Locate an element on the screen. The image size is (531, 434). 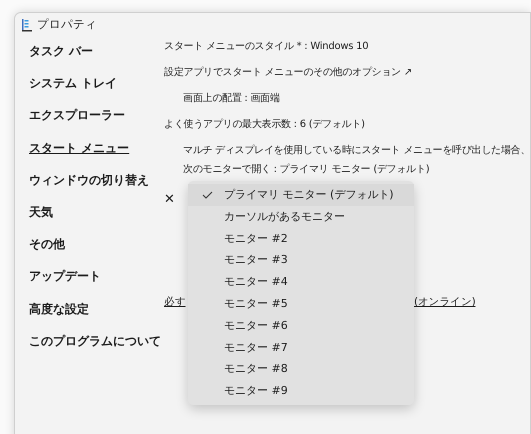
setting-text: よく使うアプリの最大表示数 : 6 (デフォルト) is located at coordinates (265, 124).